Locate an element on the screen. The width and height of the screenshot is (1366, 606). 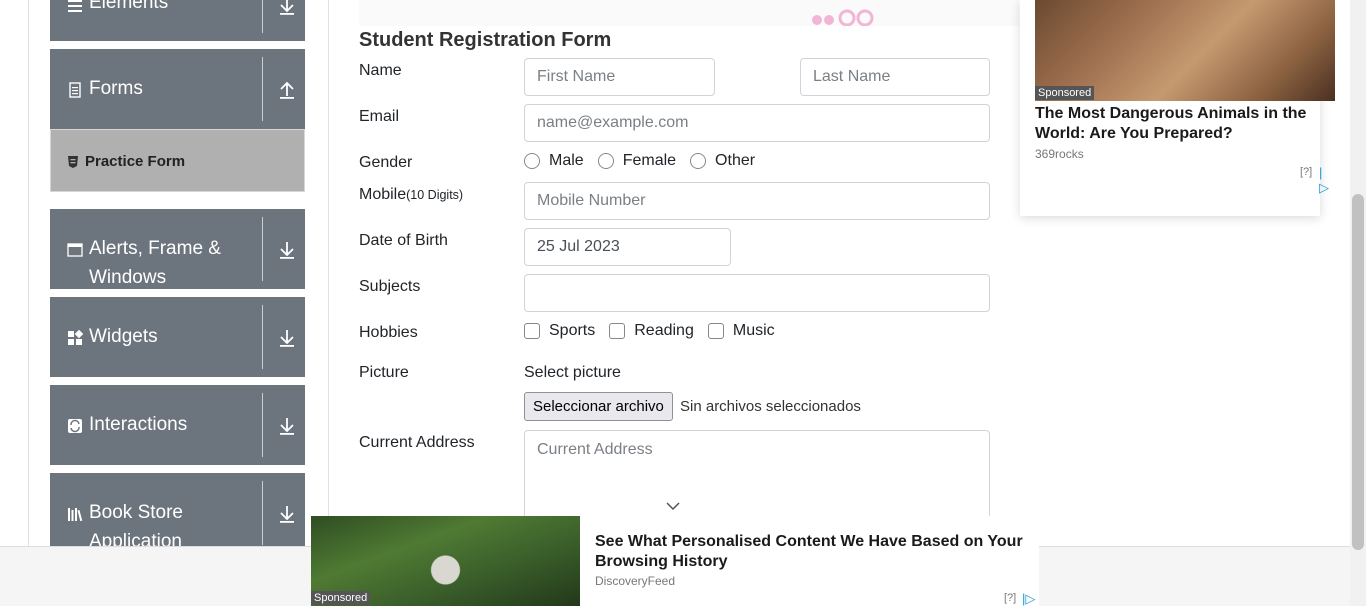
radio-label: Other is located at coordinates (735, 160).